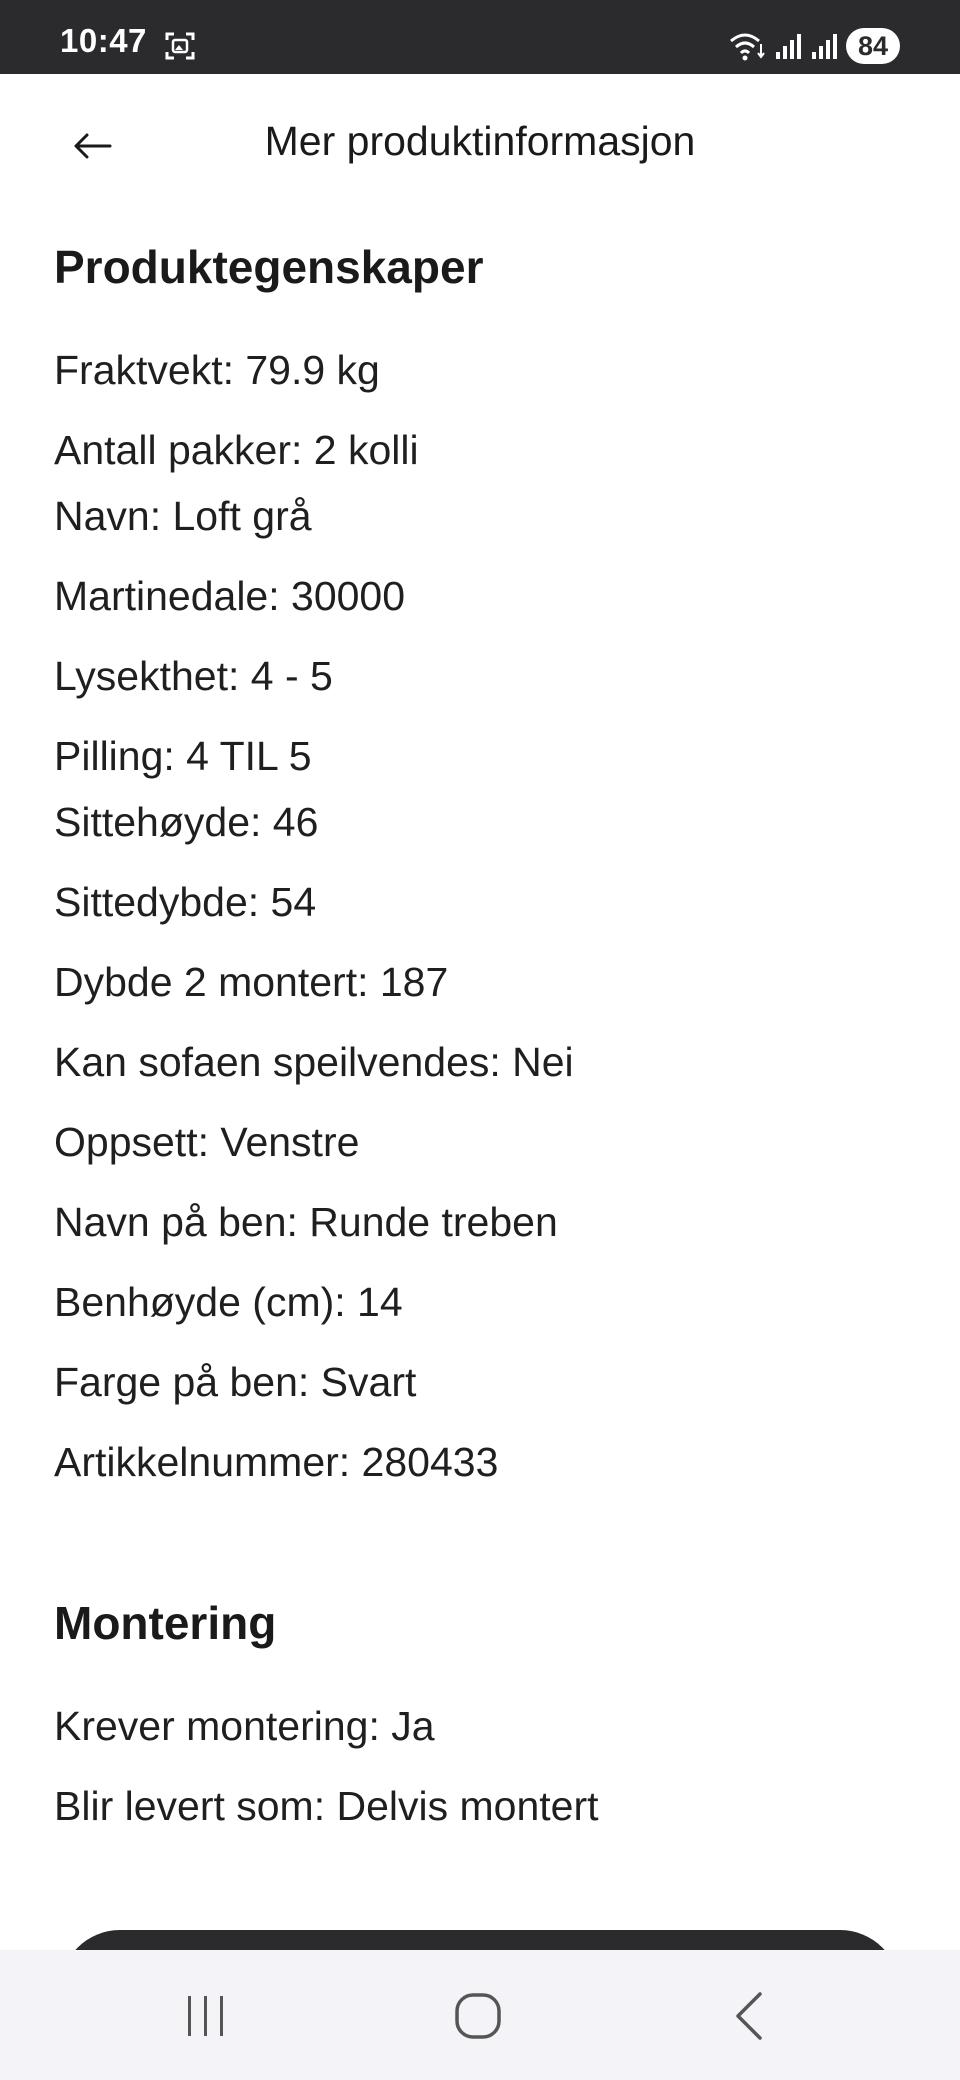  Describe the element at coordinates (480, 37) in the screenshot. I see `status-bar: 10:47 84` at that location.